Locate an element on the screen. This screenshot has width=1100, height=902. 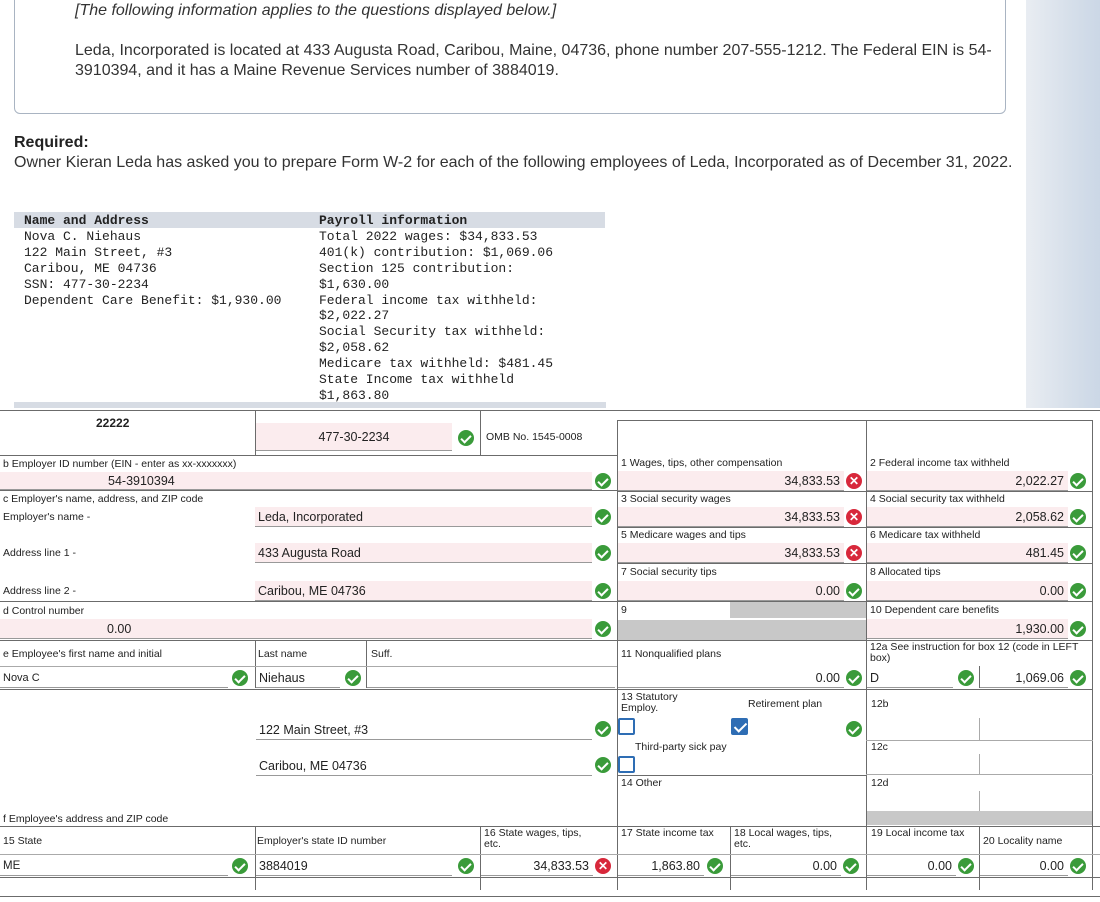
box20-label: 20 Locality name is located at coordinates (1023, 841).